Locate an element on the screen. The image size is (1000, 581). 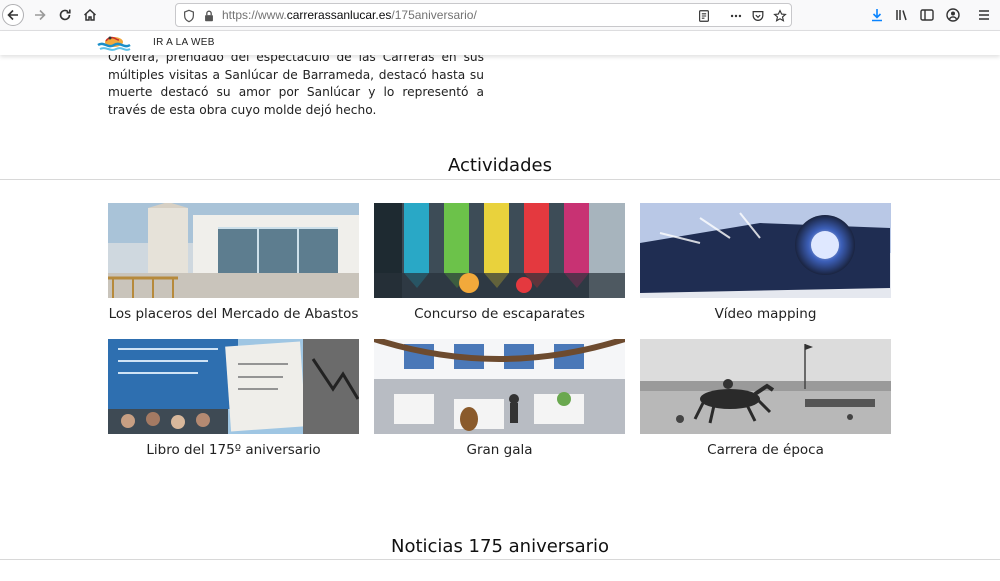
library-button is located at coordinates (902, 15).